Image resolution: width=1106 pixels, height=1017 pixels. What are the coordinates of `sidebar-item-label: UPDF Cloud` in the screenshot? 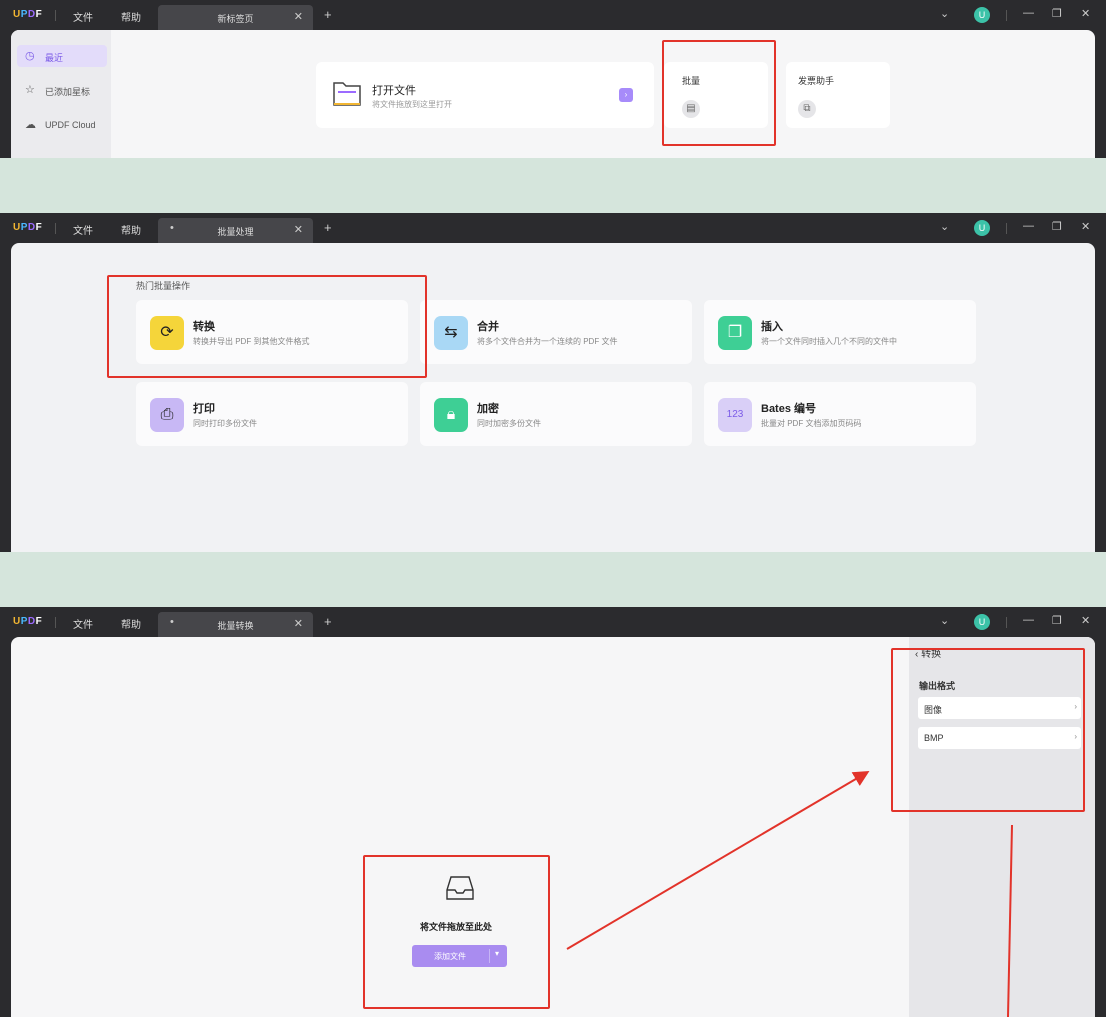 It's located at (70, 125).